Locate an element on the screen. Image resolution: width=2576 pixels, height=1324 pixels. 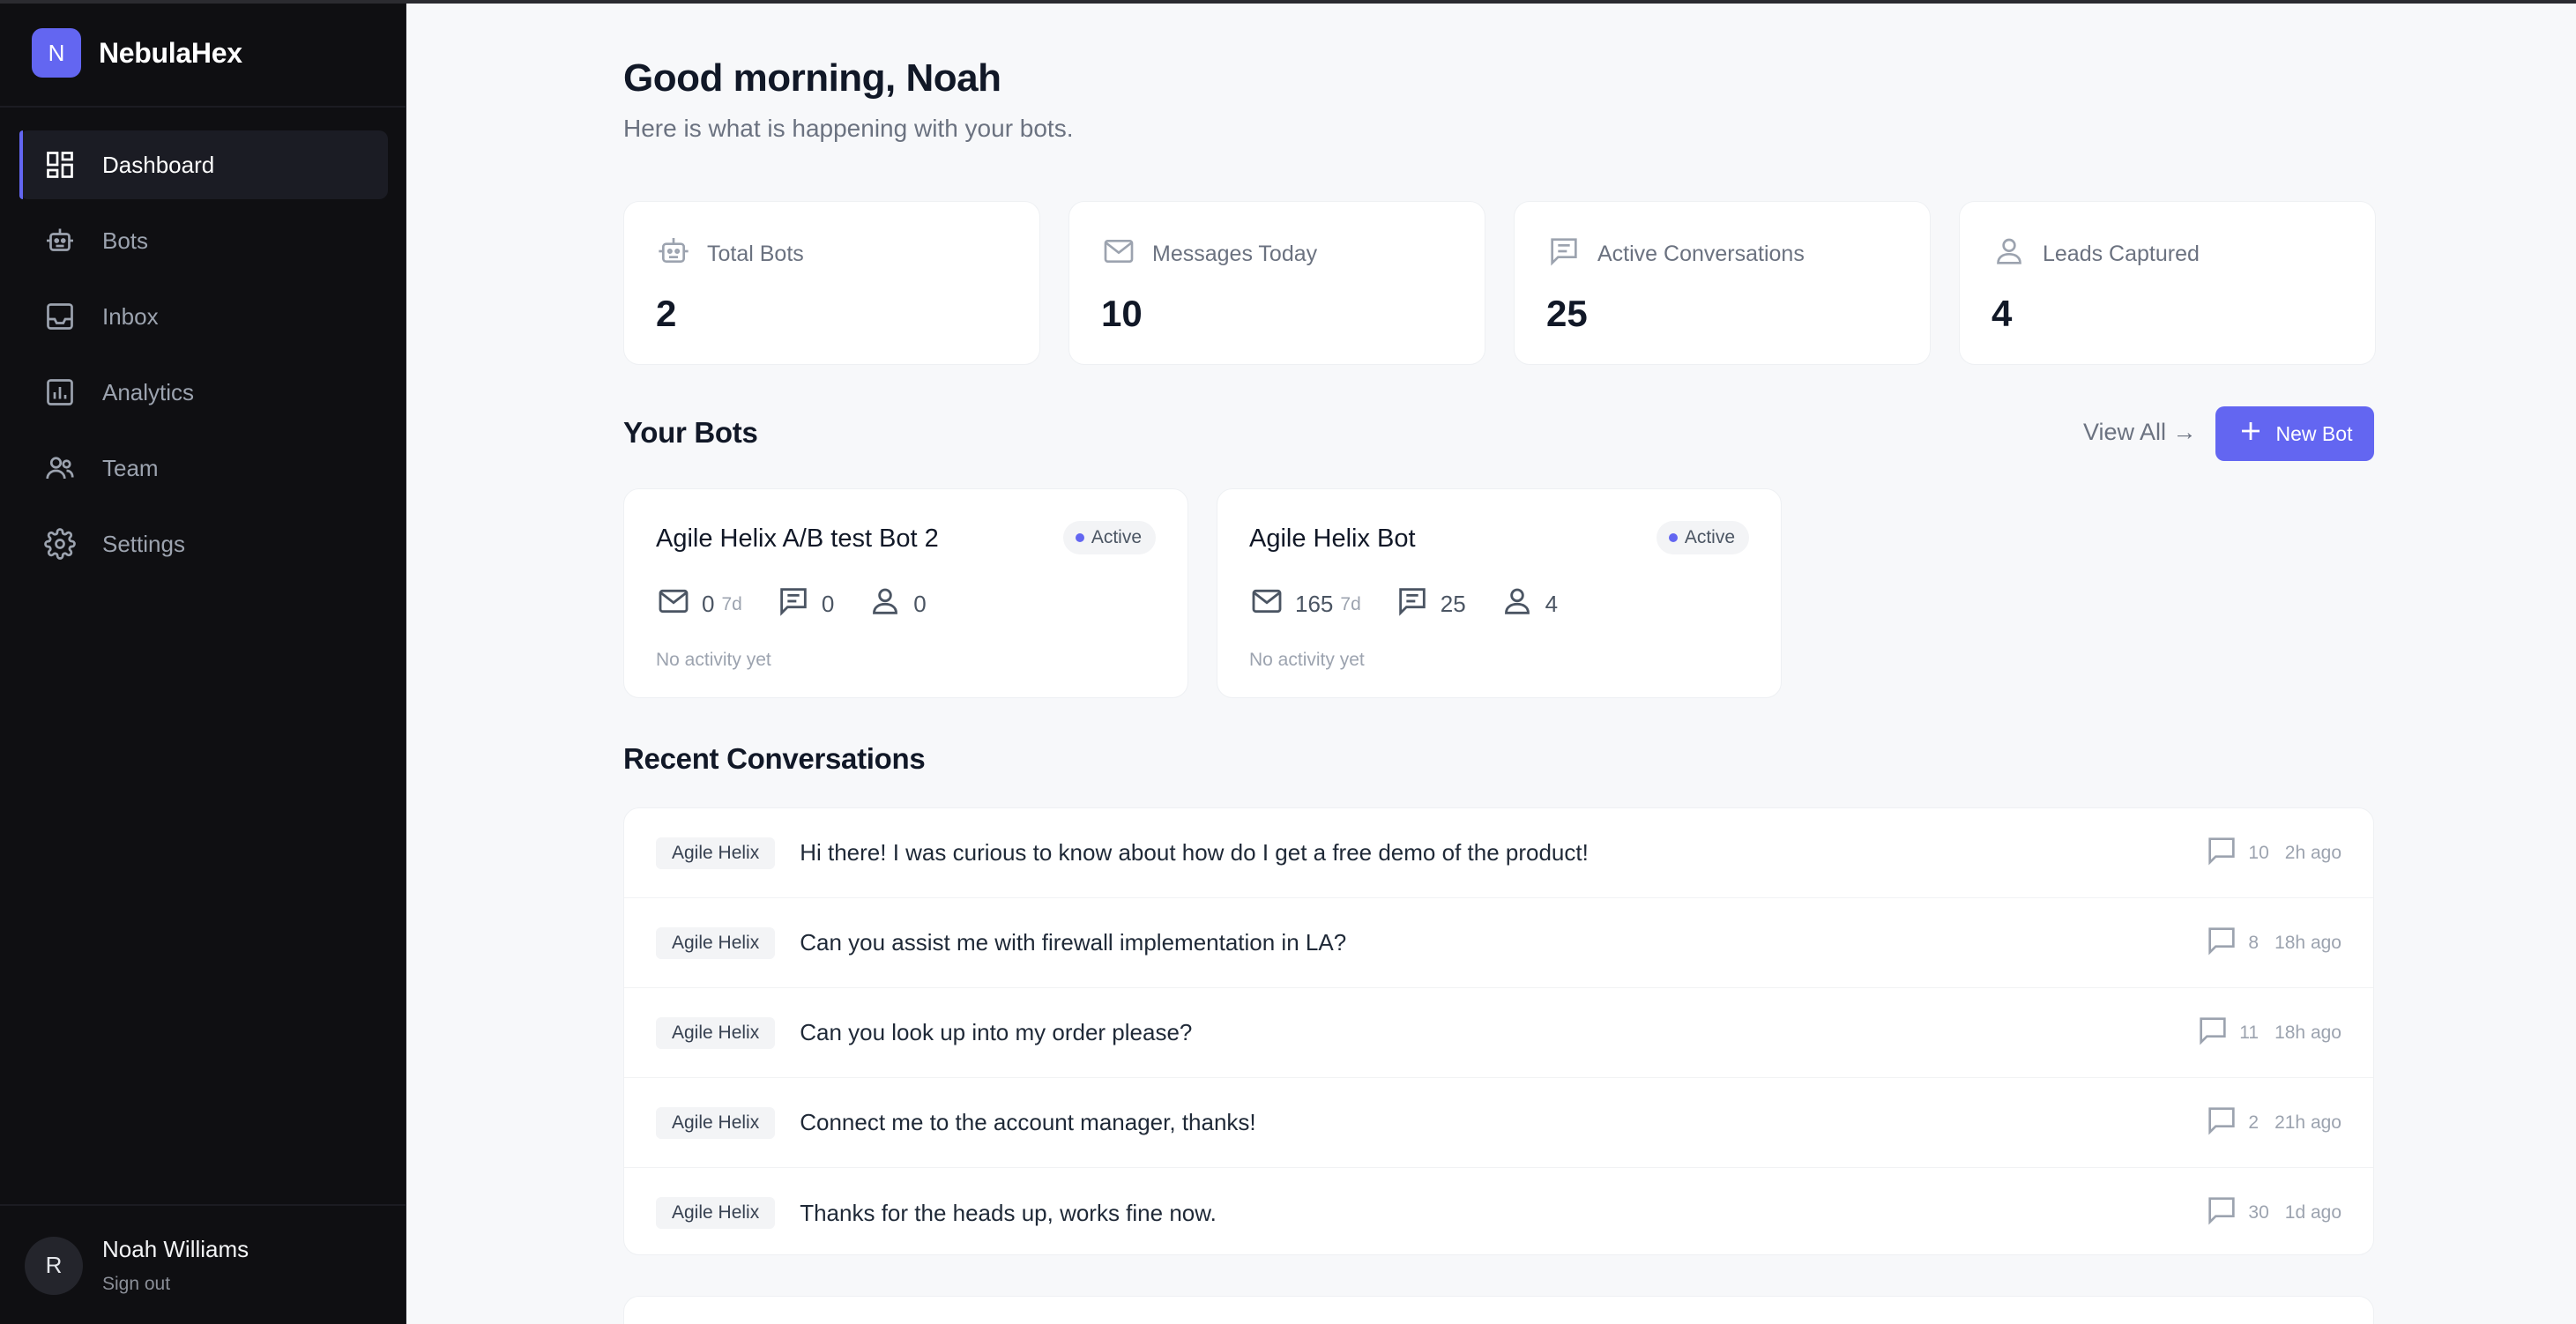
stat-value: 4 is located at coordinates (2002, 313).